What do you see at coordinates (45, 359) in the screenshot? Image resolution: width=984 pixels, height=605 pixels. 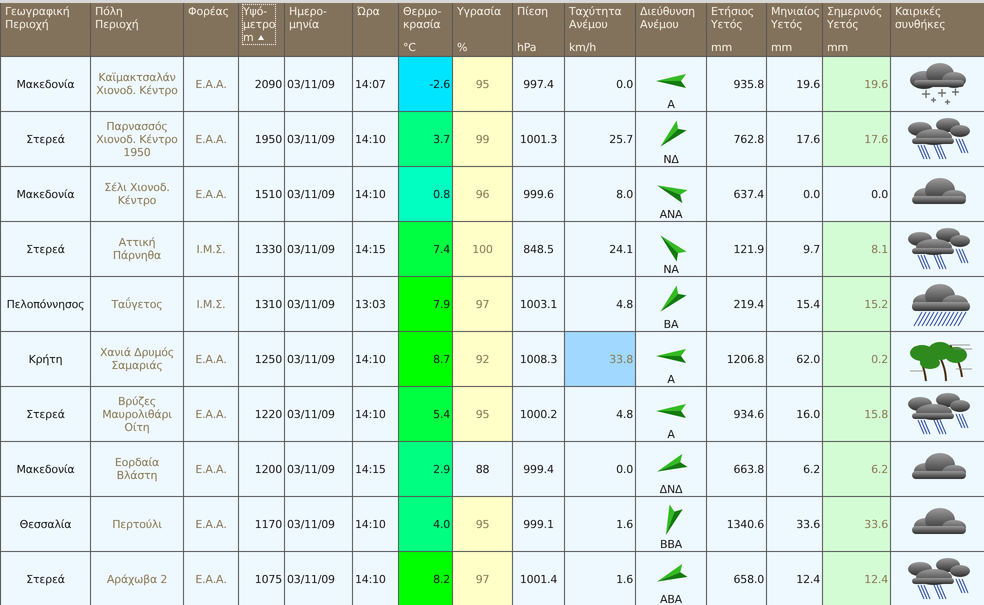 I see `region-cell: Κρήτη` at bounding box center [45, 359].